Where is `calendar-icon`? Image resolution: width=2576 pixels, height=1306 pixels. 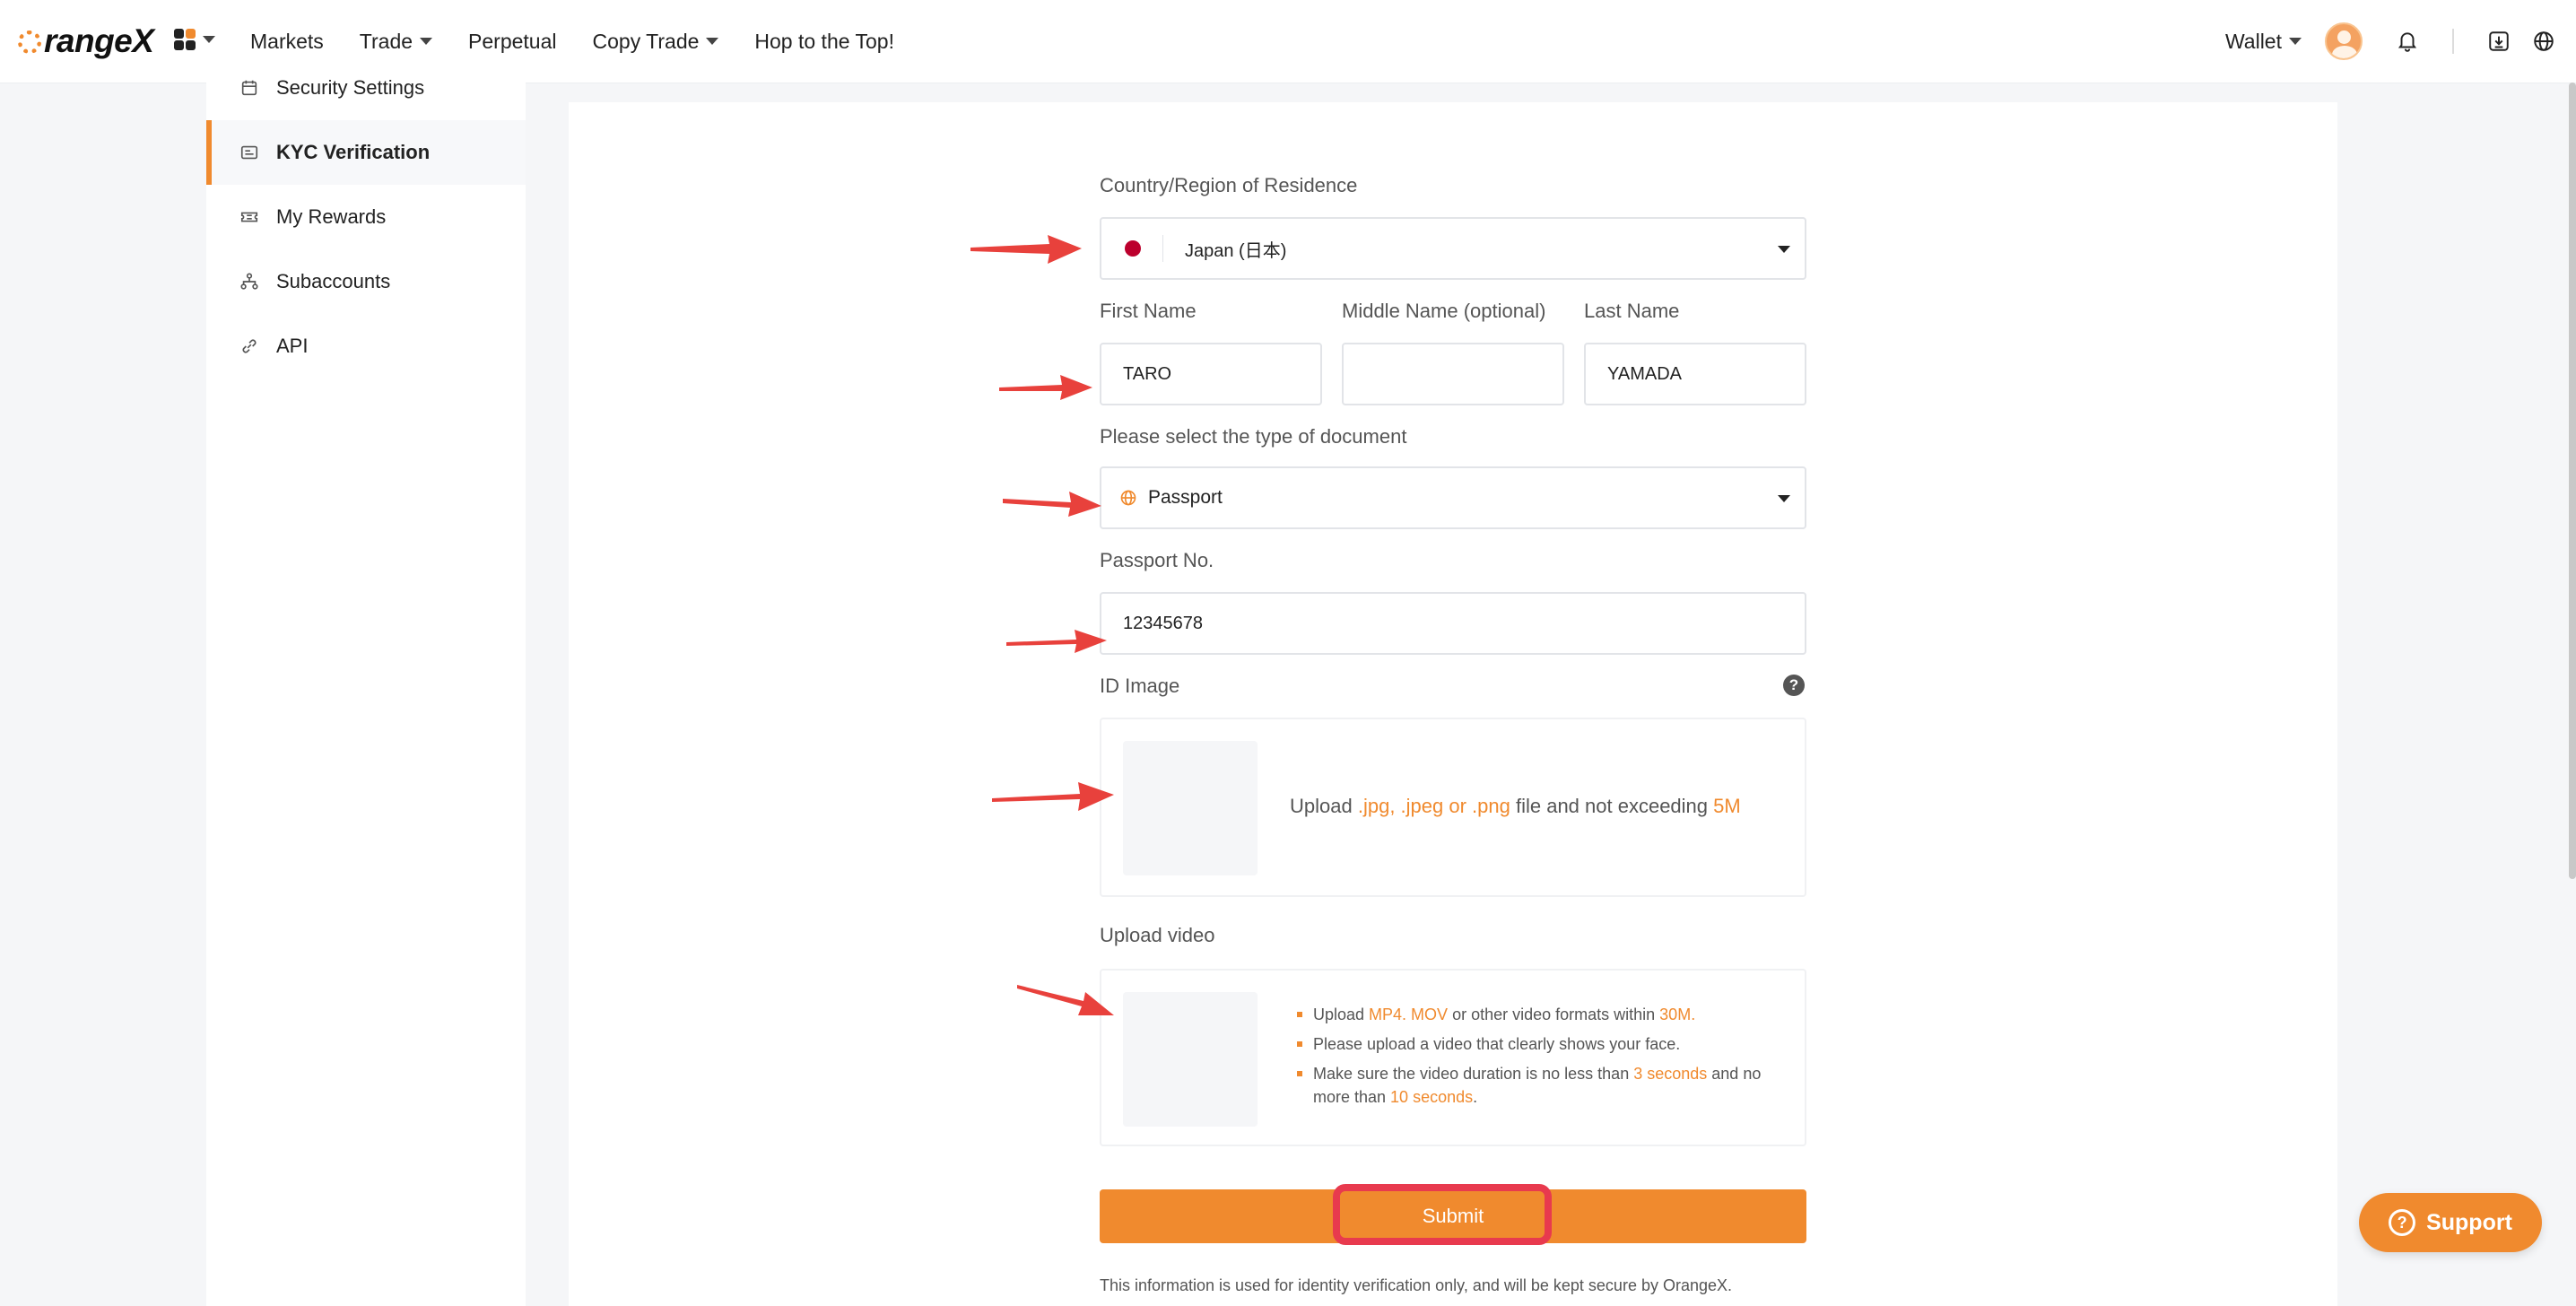 calendar-icon is located at coordinates (249, 88).